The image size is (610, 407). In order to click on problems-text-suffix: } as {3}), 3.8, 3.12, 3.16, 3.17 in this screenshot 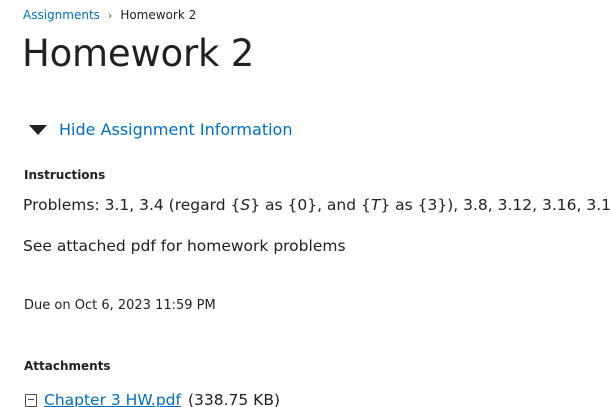, I will do `click(495, 205)`.